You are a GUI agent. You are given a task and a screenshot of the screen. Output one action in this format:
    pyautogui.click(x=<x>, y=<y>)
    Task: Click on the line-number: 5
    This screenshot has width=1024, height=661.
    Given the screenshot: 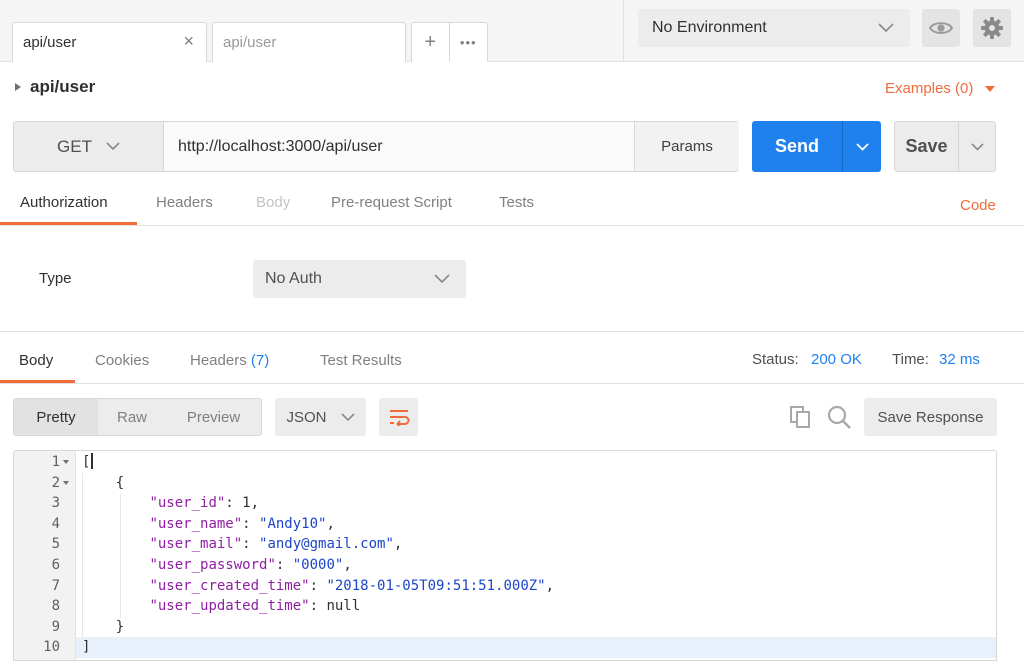 What is the action you would take?
    pyautogui.click(x=55, y=544)
    